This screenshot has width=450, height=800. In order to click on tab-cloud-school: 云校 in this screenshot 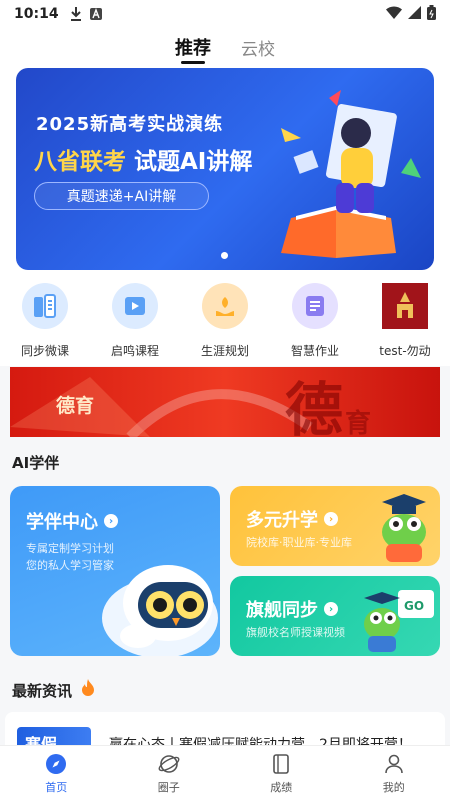, I will do `click(258, 50)`.